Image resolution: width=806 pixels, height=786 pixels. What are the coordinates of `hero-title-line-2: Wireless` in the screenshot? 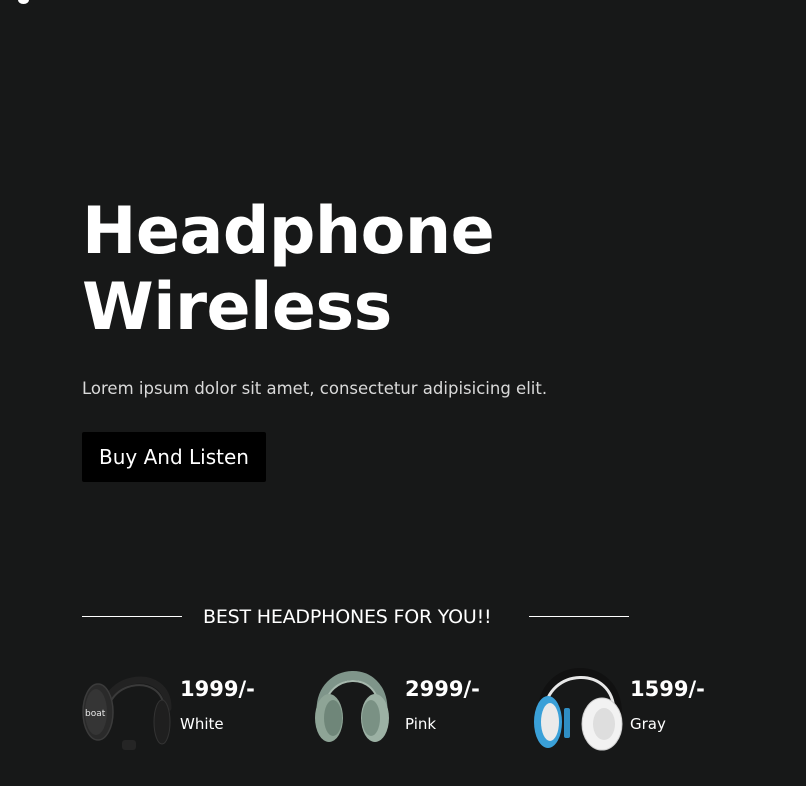 It's located at (237, 307).